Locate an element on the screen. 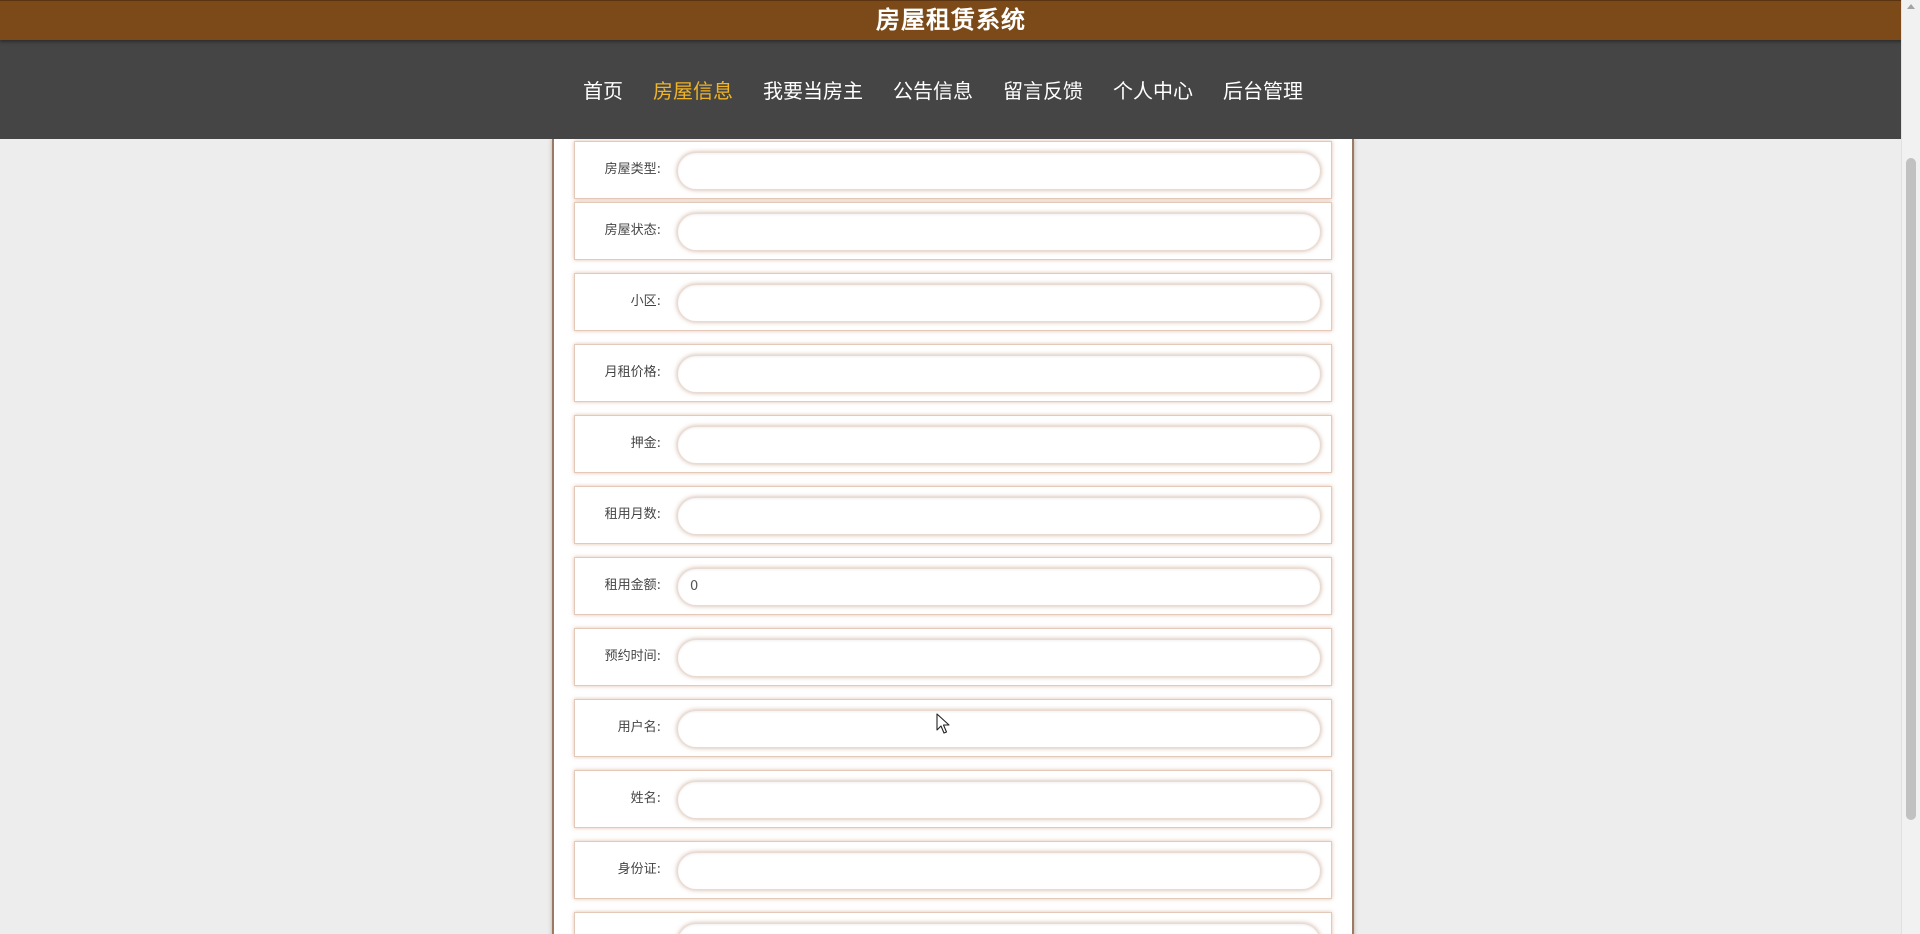  form-row-appointment-time: 预约时间: is located at coordinates (953, 657).